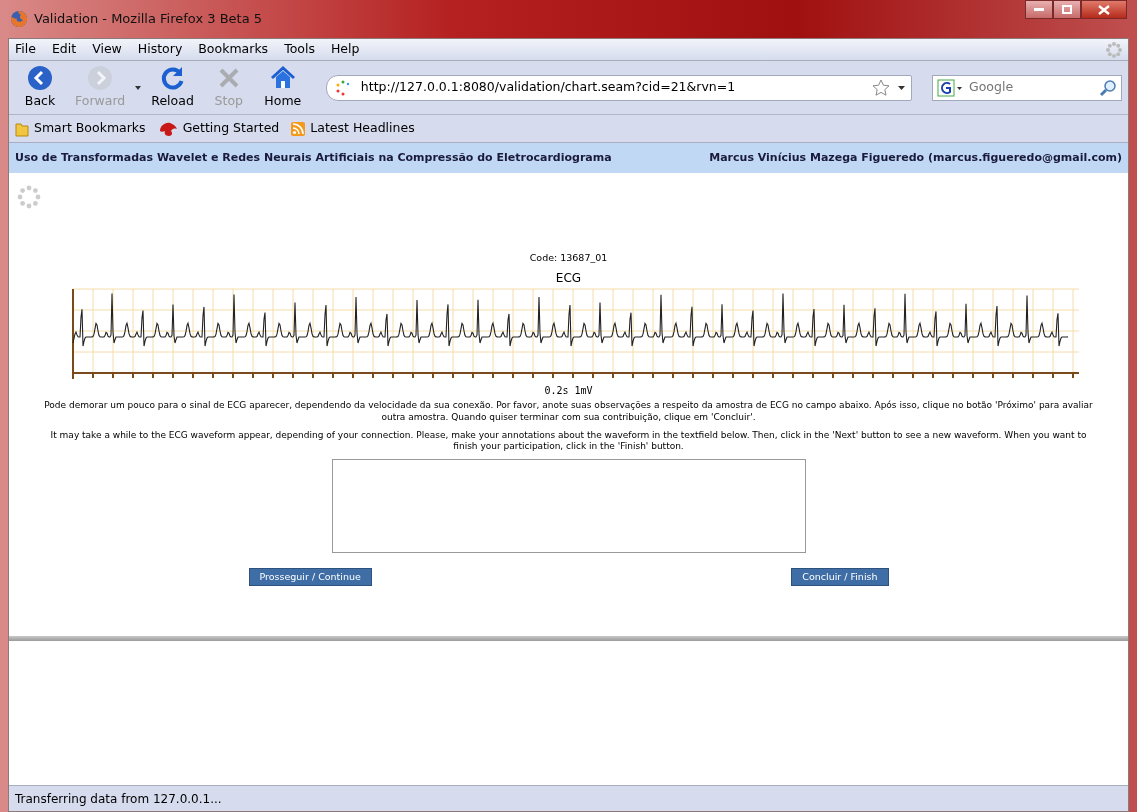 The image size is (1137, 812). I want to click on bookmark-link: Getting Started, so click(218, 128).